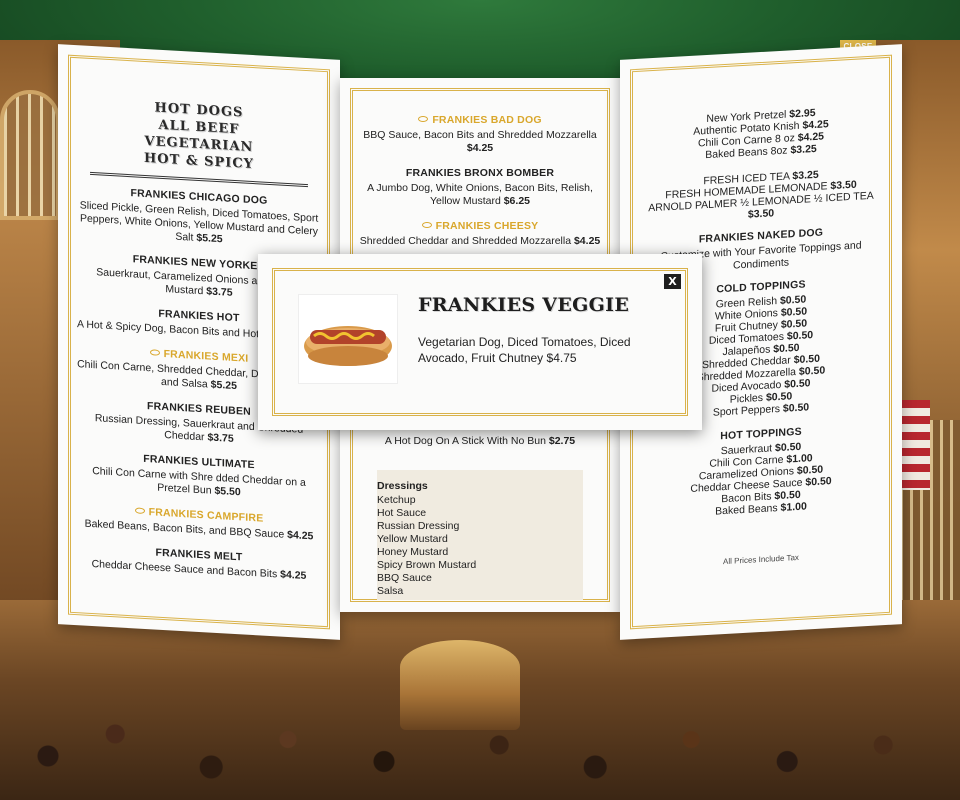 The image size is (960, 800). Describe the element at coordinates (396, 500) in the screenshot. I see `dressing-item: Ketchup` at that location.